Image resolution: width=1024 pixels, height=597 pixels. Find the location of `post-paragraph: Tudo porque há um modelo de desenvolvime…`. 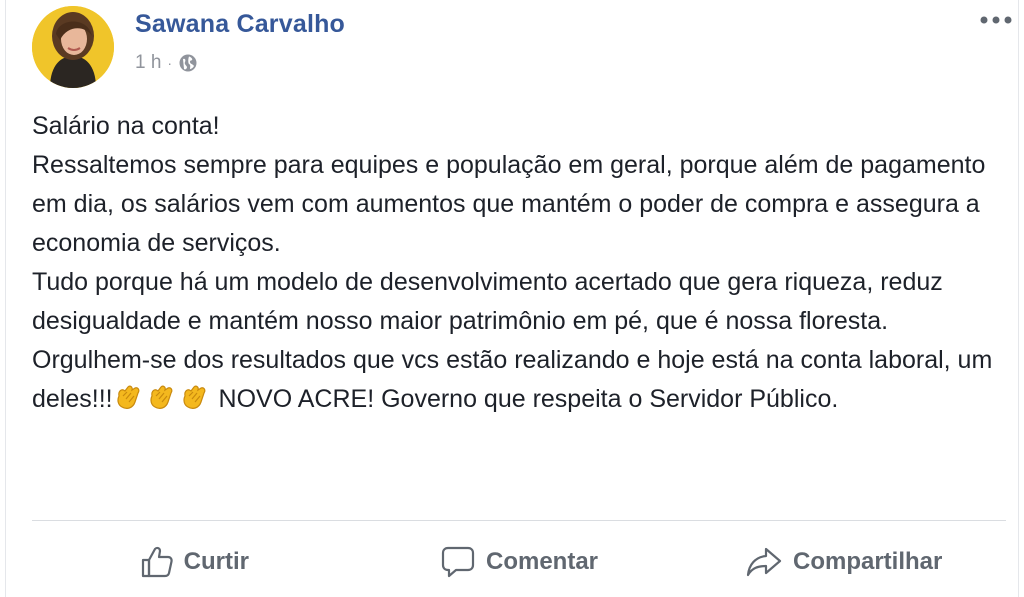

post-paragraph: Tudo porque há um modelo de desenvolvime… is located at coordinates (487, 301).